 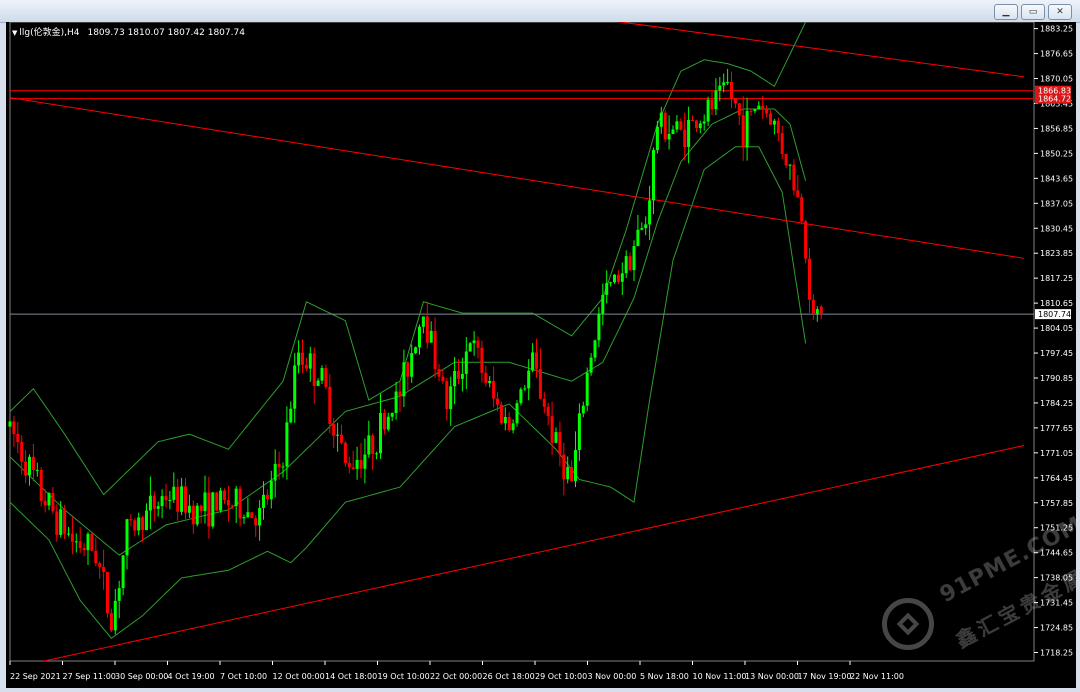 I want to click on y-tick-label: 1870.05, so click(x=1056, y=79).